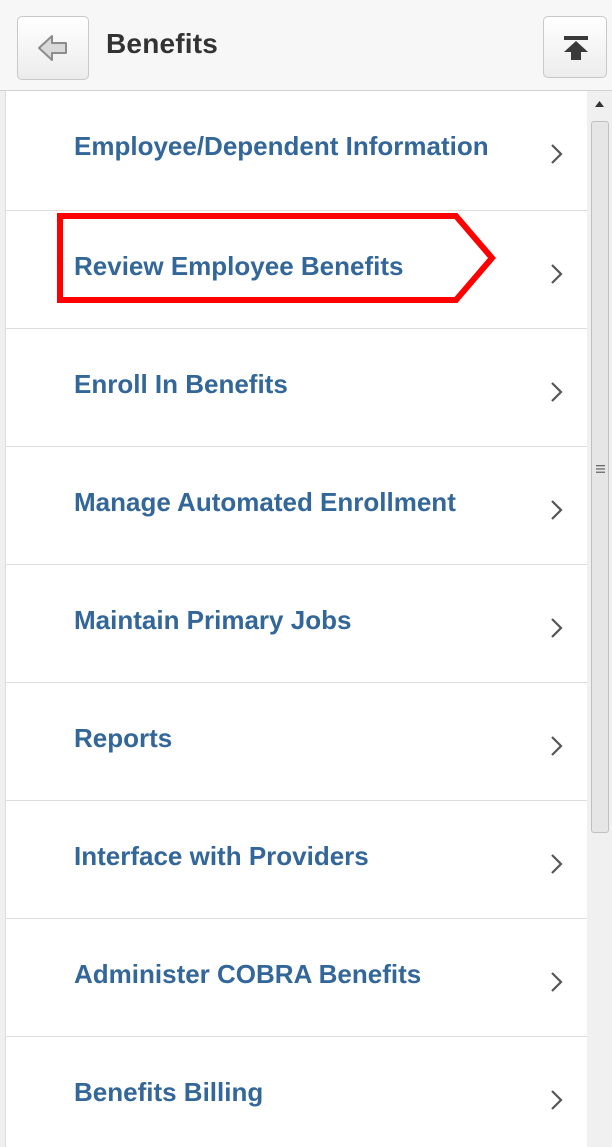 The height and width of the screenshot is (1147, 612). Describe the element at coordinates (600, 469) in the screenshot. I see `grip-lines-icon` at that location.